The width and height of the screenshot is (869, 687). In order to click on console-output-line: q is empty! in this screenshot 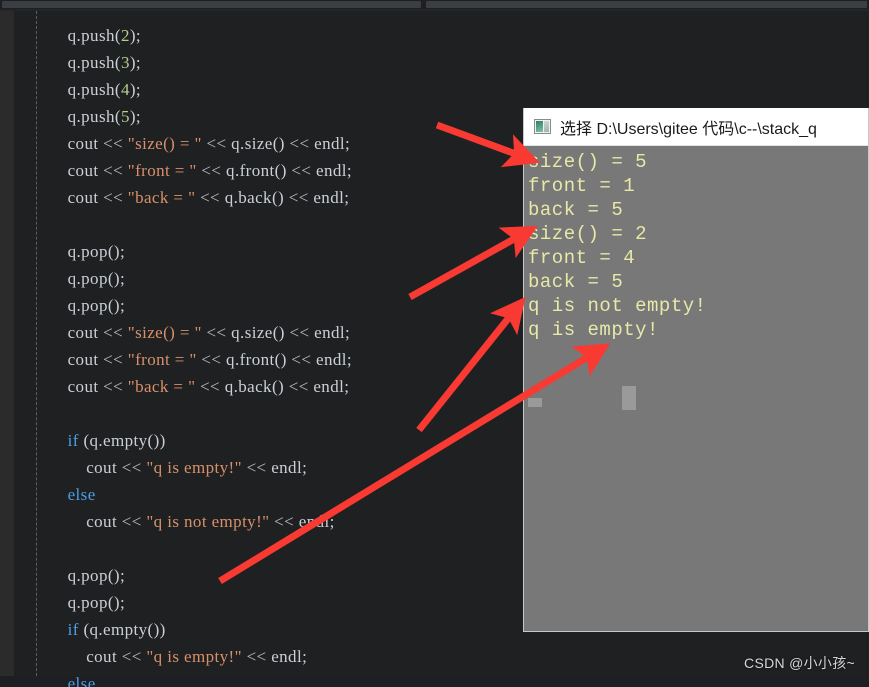, I will do `click(593, 330)`.